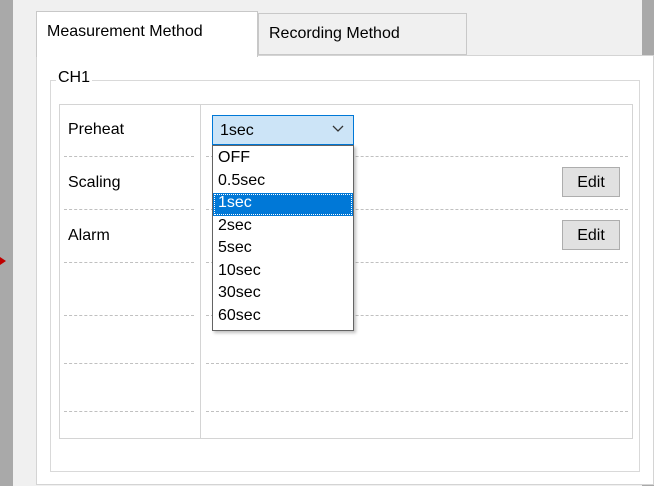 This screenshot has width=654, height=486. I want to click on group-title: CH1, so click(74, 78).